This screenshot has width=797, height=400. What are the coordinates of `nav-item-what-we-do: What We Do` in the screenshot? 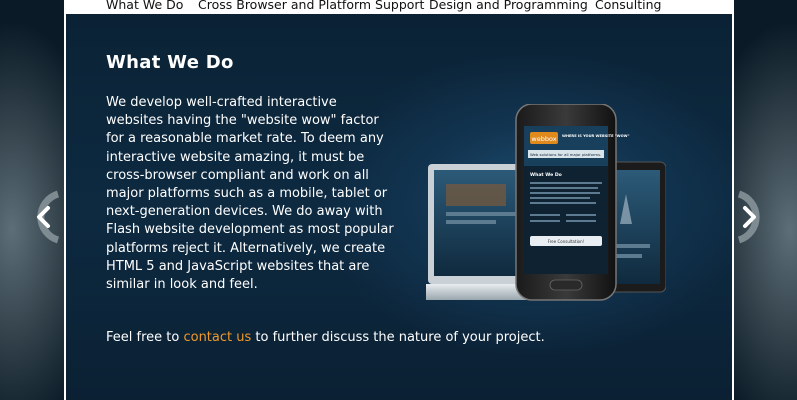 It's located at (144, 6).